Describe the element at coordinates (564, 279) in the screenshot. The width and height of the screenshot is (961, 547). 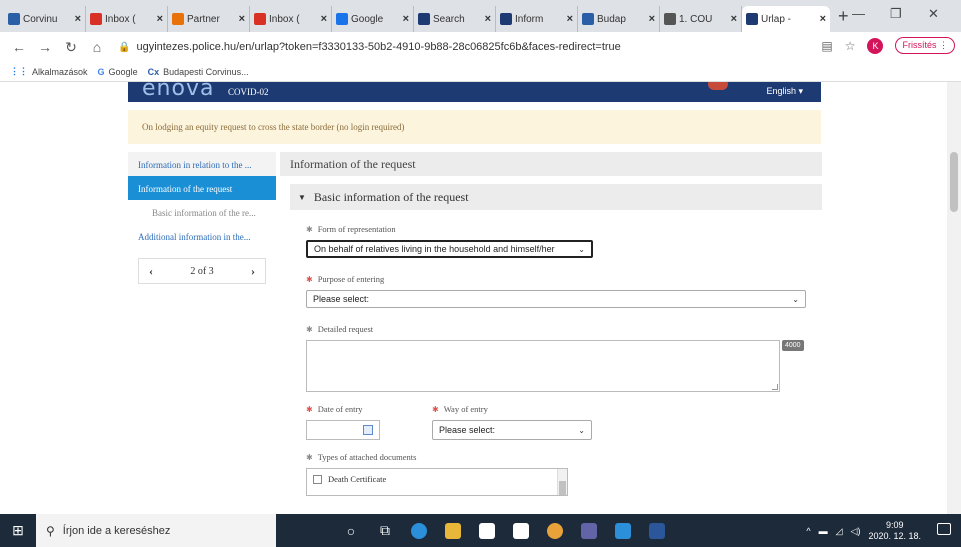
I see `purpose-label: ✱ Purpose of entering` at that location.